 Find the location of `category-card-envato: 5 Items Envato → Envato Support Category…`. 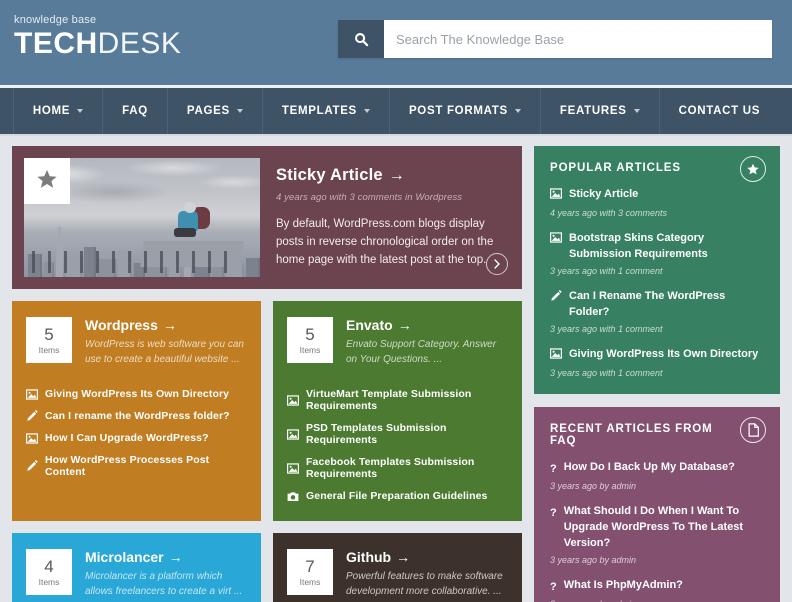

category-card-envato: 5 Items Envato → Envato Support Category… is located at coordinates (397, 411).